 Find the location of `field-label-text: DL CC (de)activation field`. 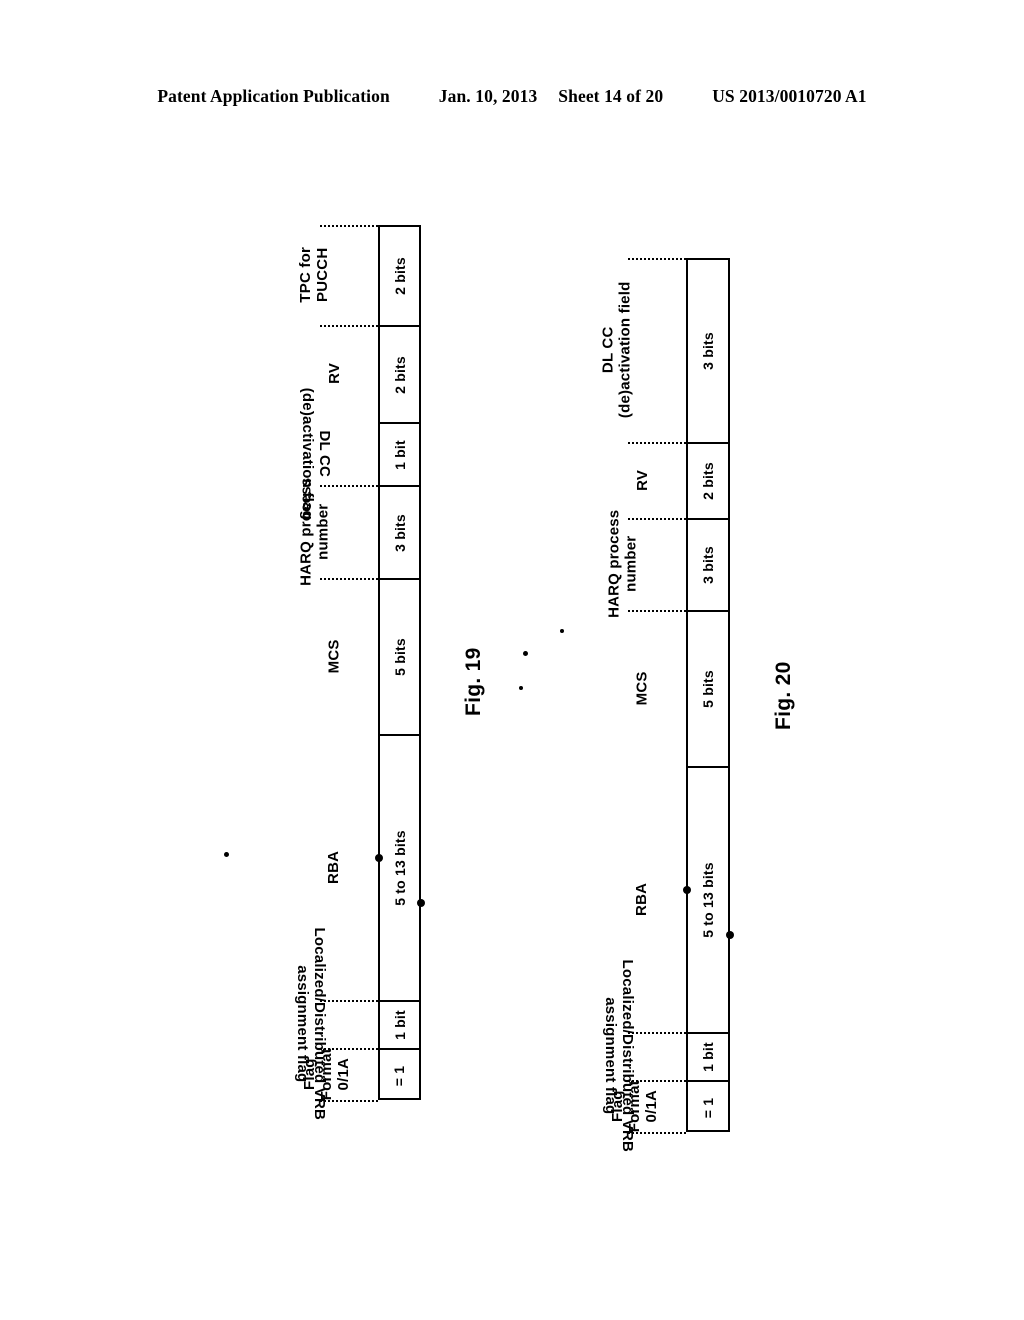

field-label-text: DL CC (de)activation field is located at coordinates (616, 350).